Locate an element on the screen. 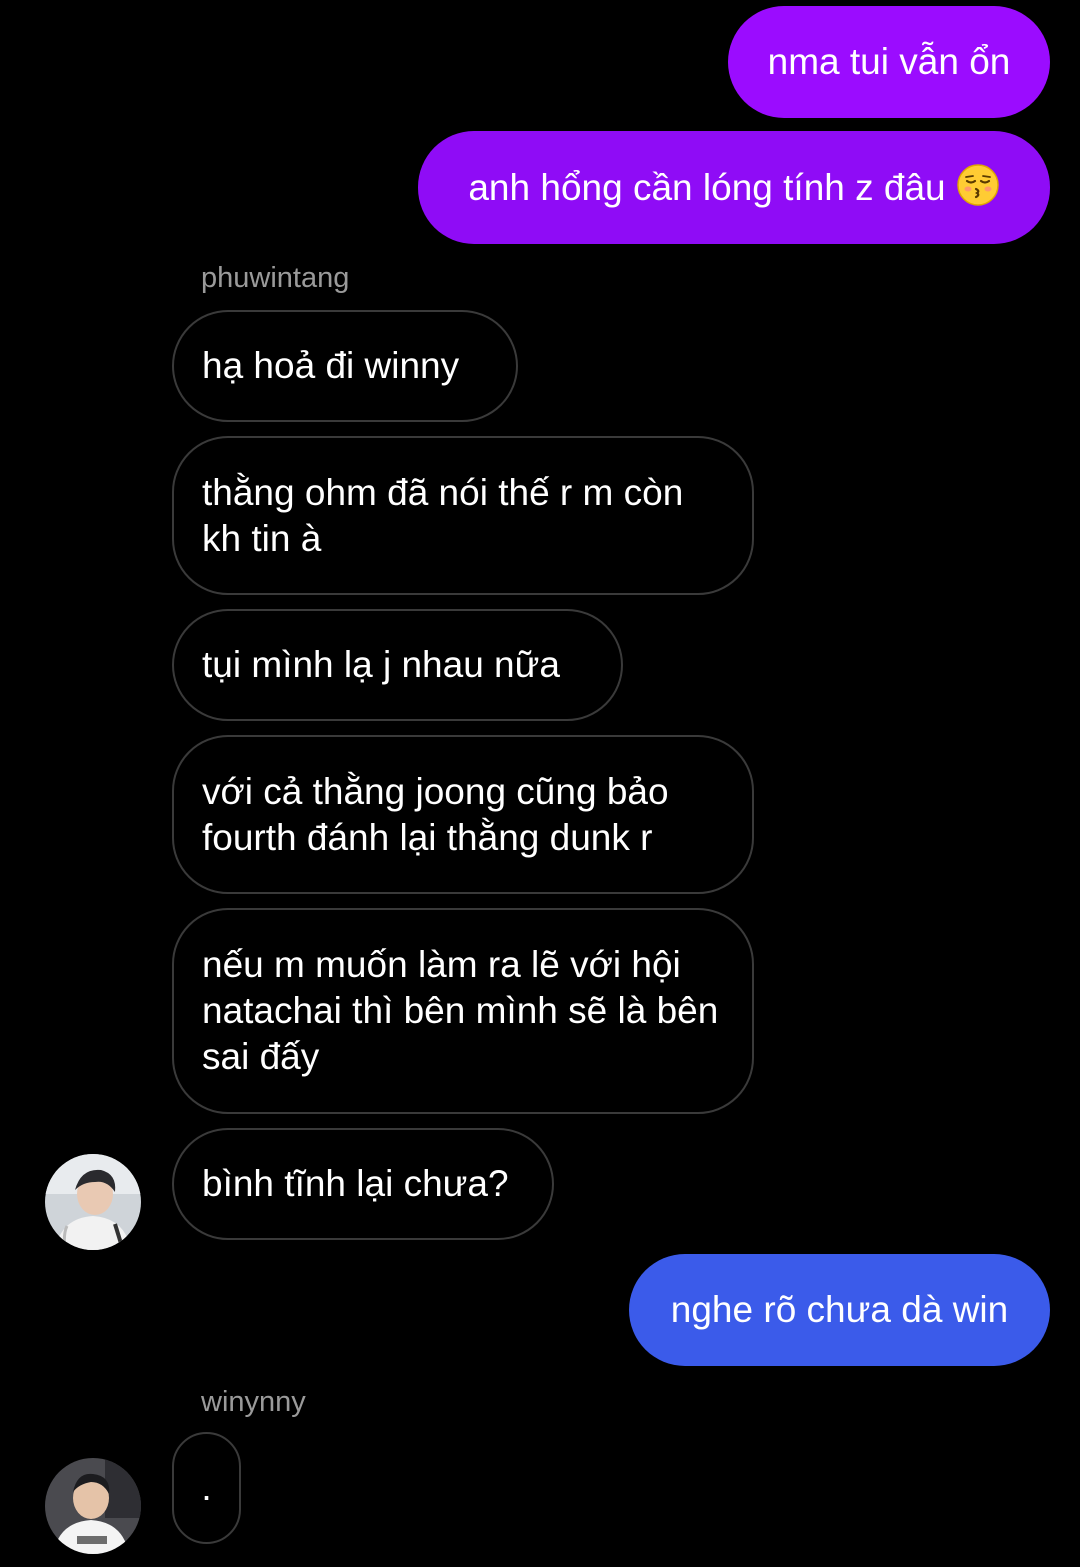  message-text: anh hổng cần lóng tính z đâu is located at coordinates (707, 187).